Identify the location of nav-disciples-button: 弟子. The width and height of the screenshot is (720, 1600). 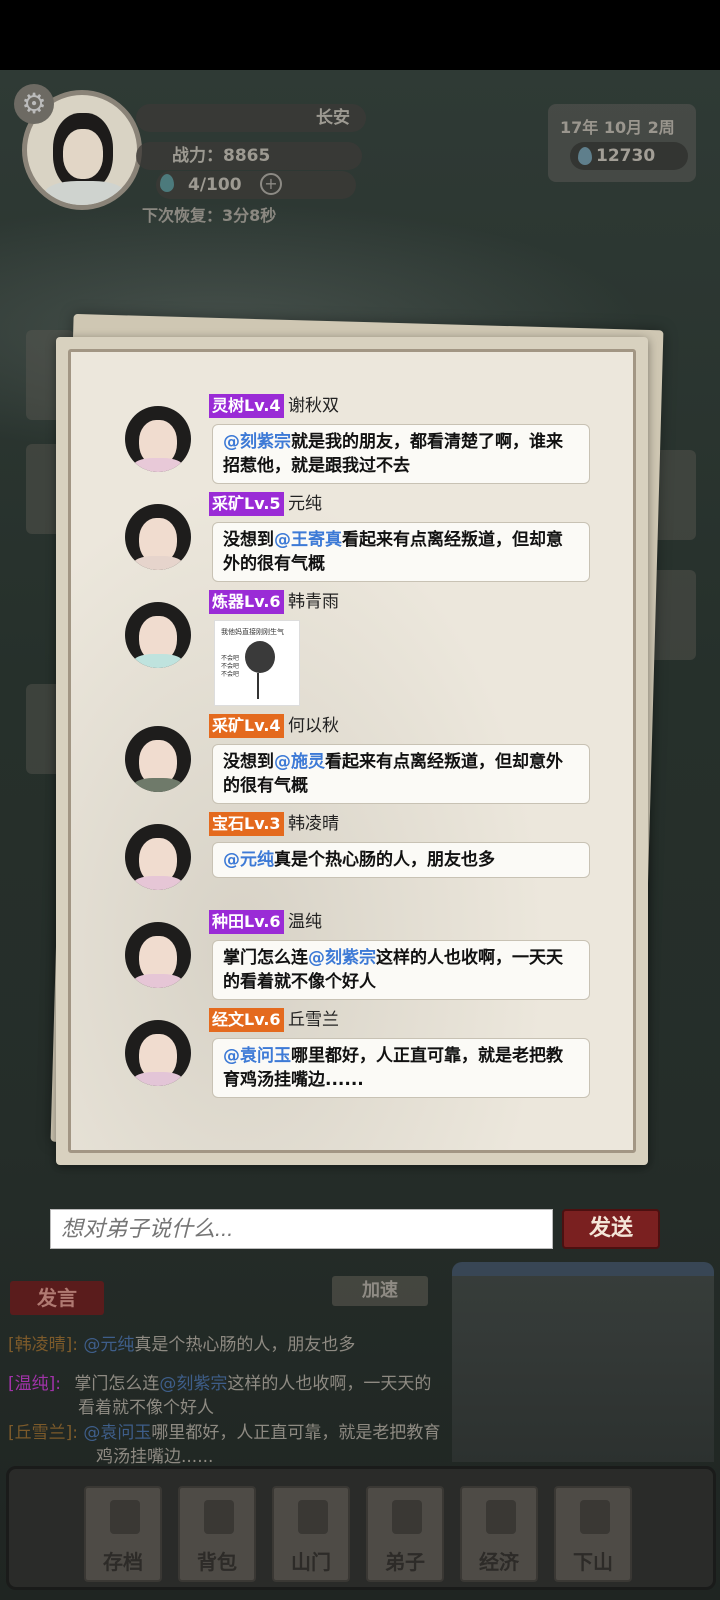
(405, 1534).